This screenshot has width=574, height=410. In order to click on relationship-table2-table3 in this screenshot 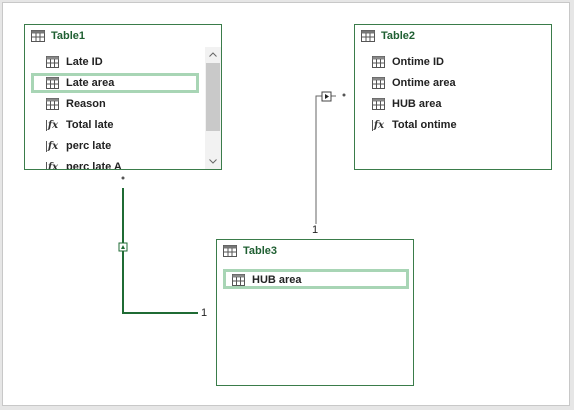, I will do `click(330, 157)`.